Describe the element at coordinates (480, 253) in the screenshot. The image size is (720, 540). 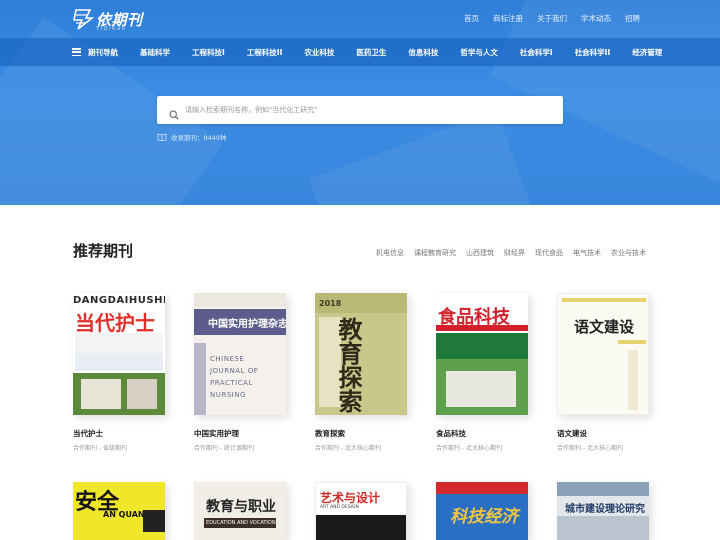
I see `tag-link: 山西建筑` at that location.